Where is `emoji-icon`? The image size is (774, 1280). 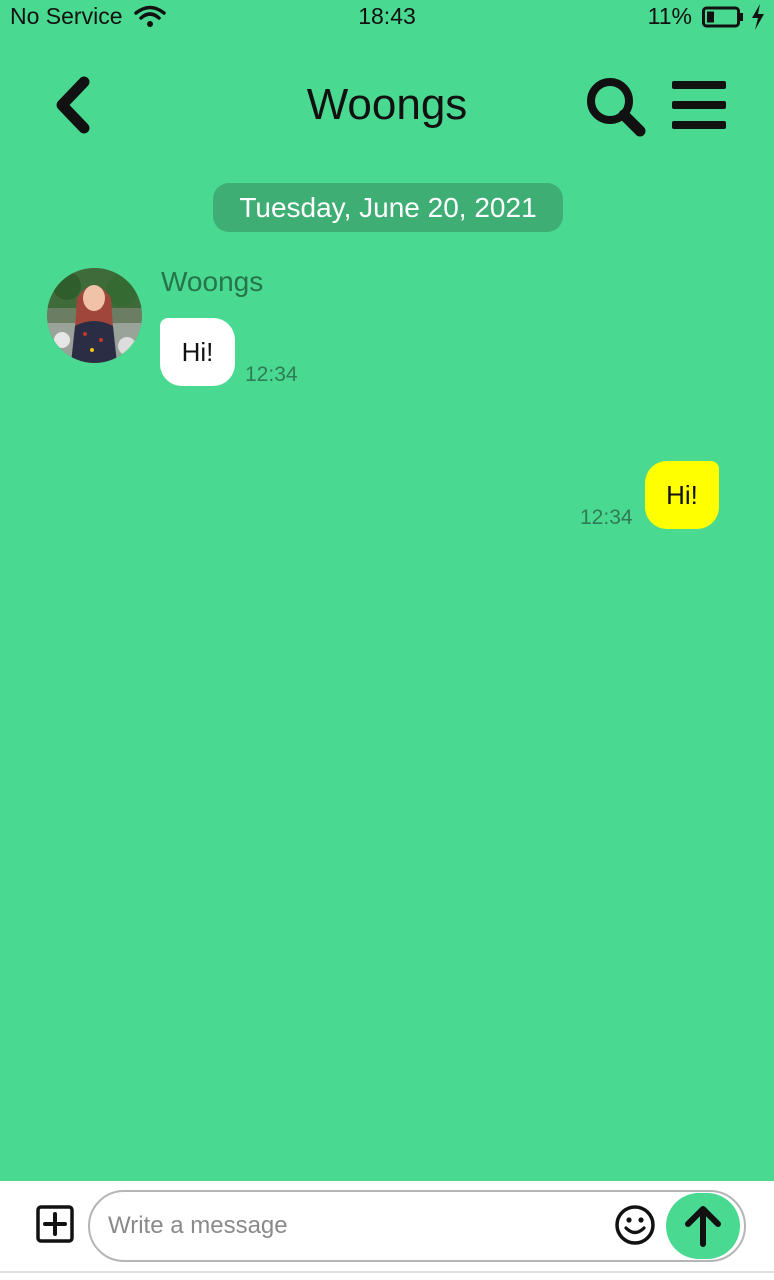
emoji-icon is located at coordinates (635, 1225).